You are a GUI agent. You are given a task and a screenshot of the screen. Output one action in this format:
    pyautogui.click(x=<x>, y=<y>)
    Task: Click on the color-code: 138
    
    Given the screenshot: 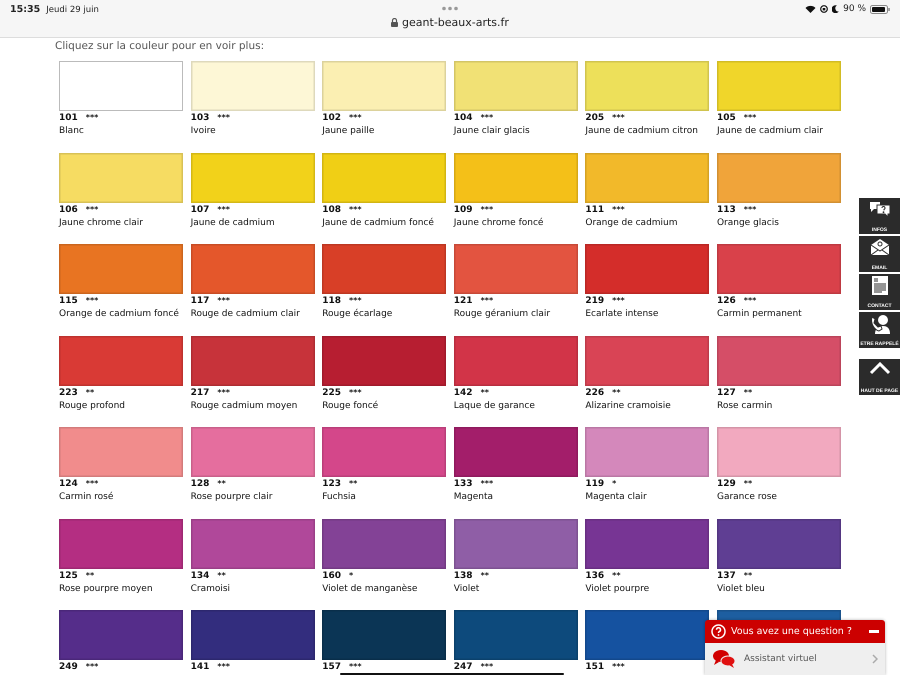 What is the action you would take?
    pyautogui.click(x=463, y=575)
    